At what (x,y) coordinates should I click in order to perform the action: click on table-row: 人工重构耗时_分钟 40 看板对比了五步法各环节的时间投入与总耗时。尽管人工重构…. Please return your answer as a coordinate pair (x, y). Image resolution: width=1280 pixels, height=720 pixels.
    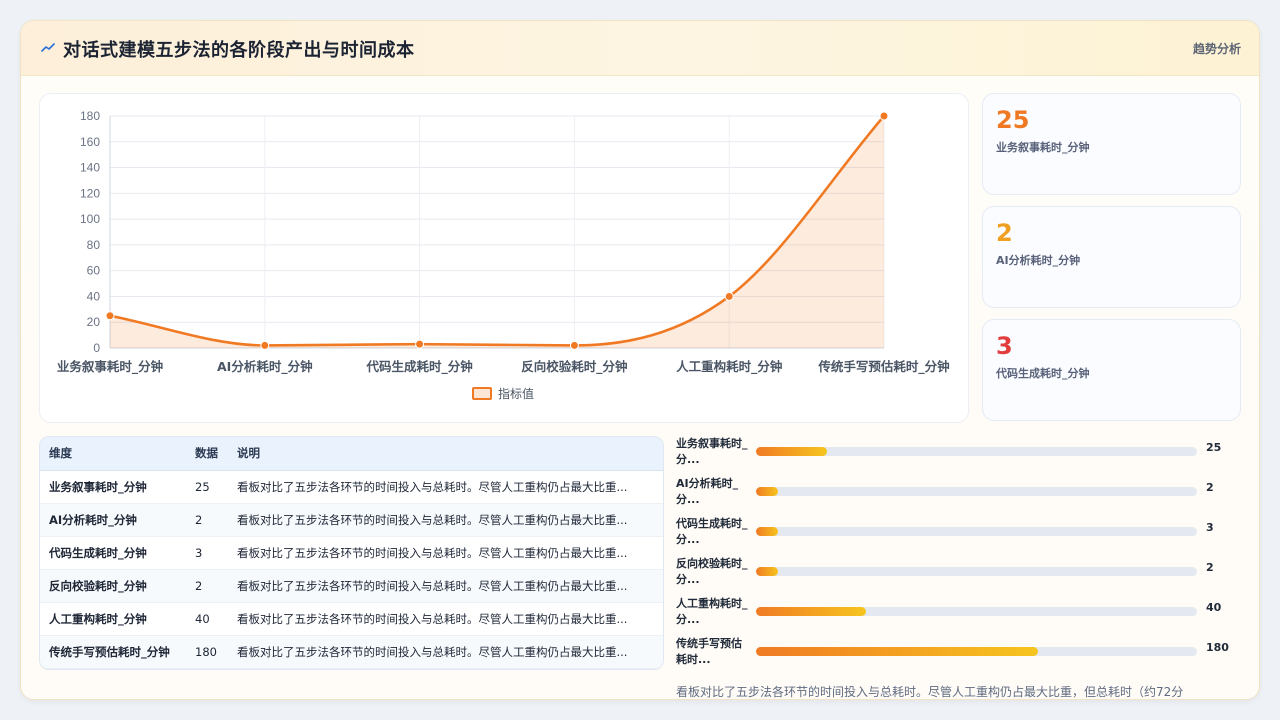
    Looking at the image, I should click on (351, 619).